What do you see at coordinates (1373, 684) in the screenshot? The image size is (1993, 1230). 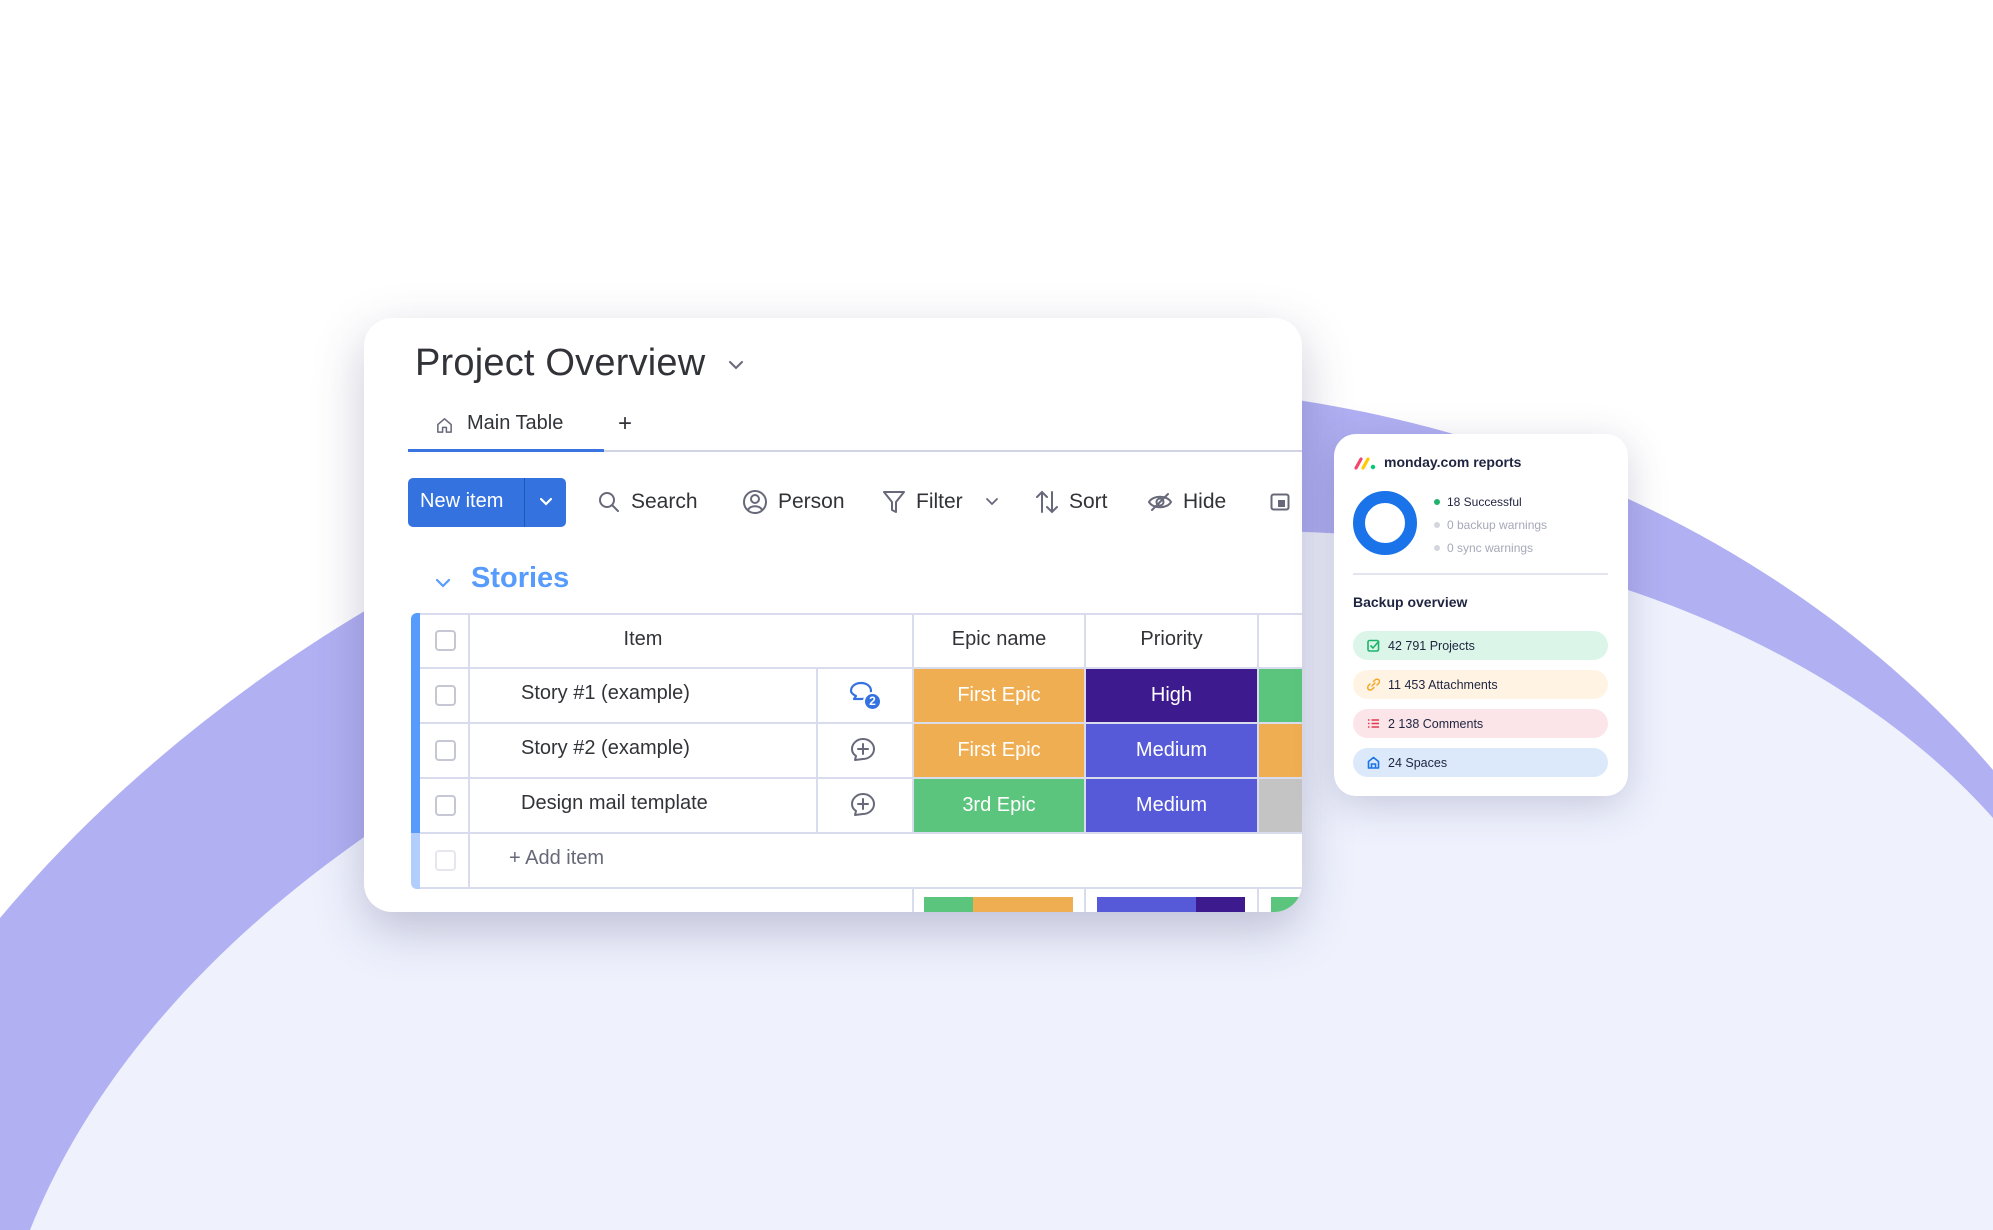 I see `link-icon` at bounding box center [1373, 684].